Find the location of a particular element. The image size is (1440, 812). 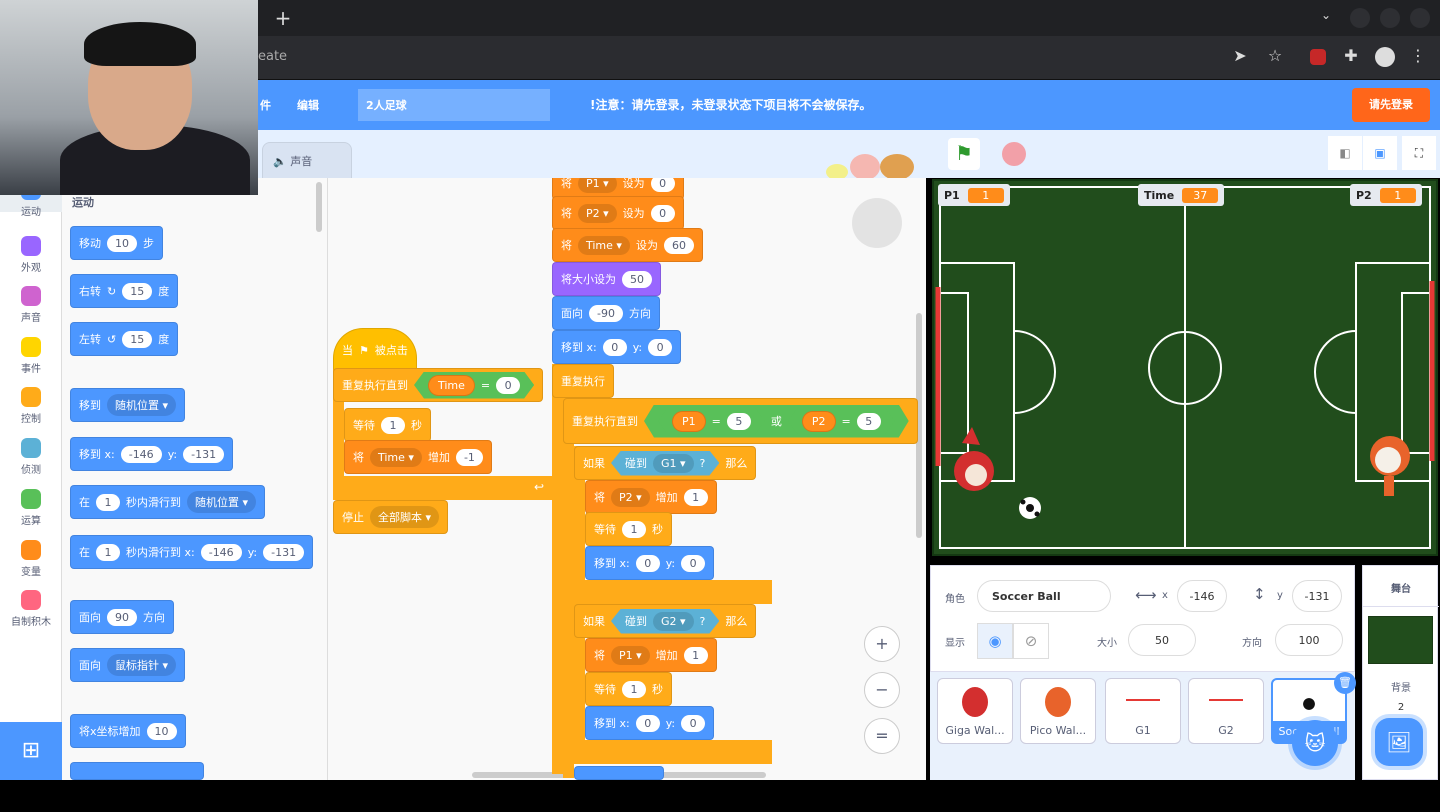

category-6: 运算 is located at coordinates (31, 508).